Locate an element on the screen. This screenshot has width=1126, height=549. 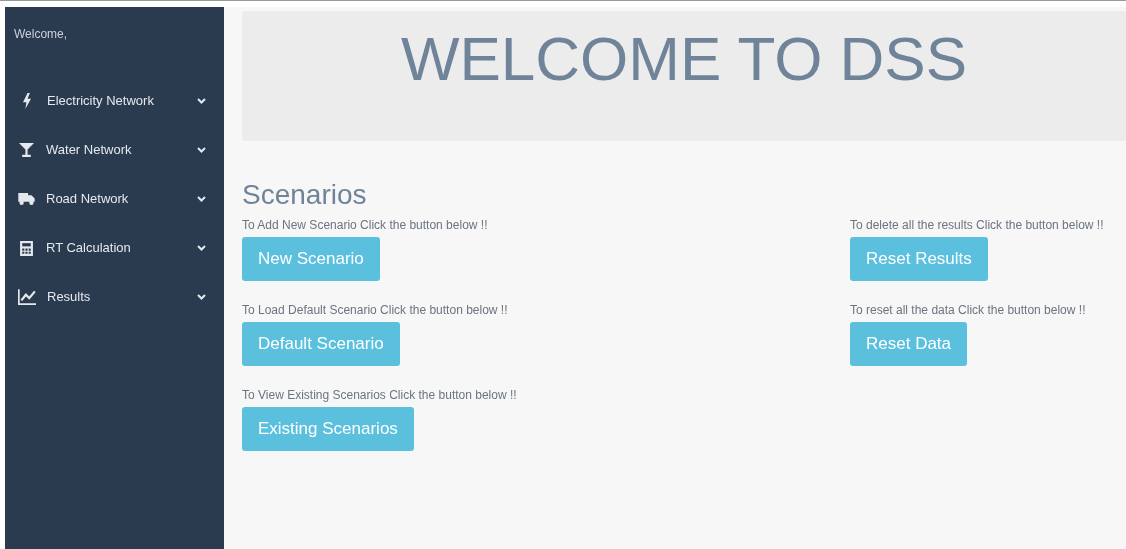
sidebar-item: RT Calculation is located at coordinates (112, 248).